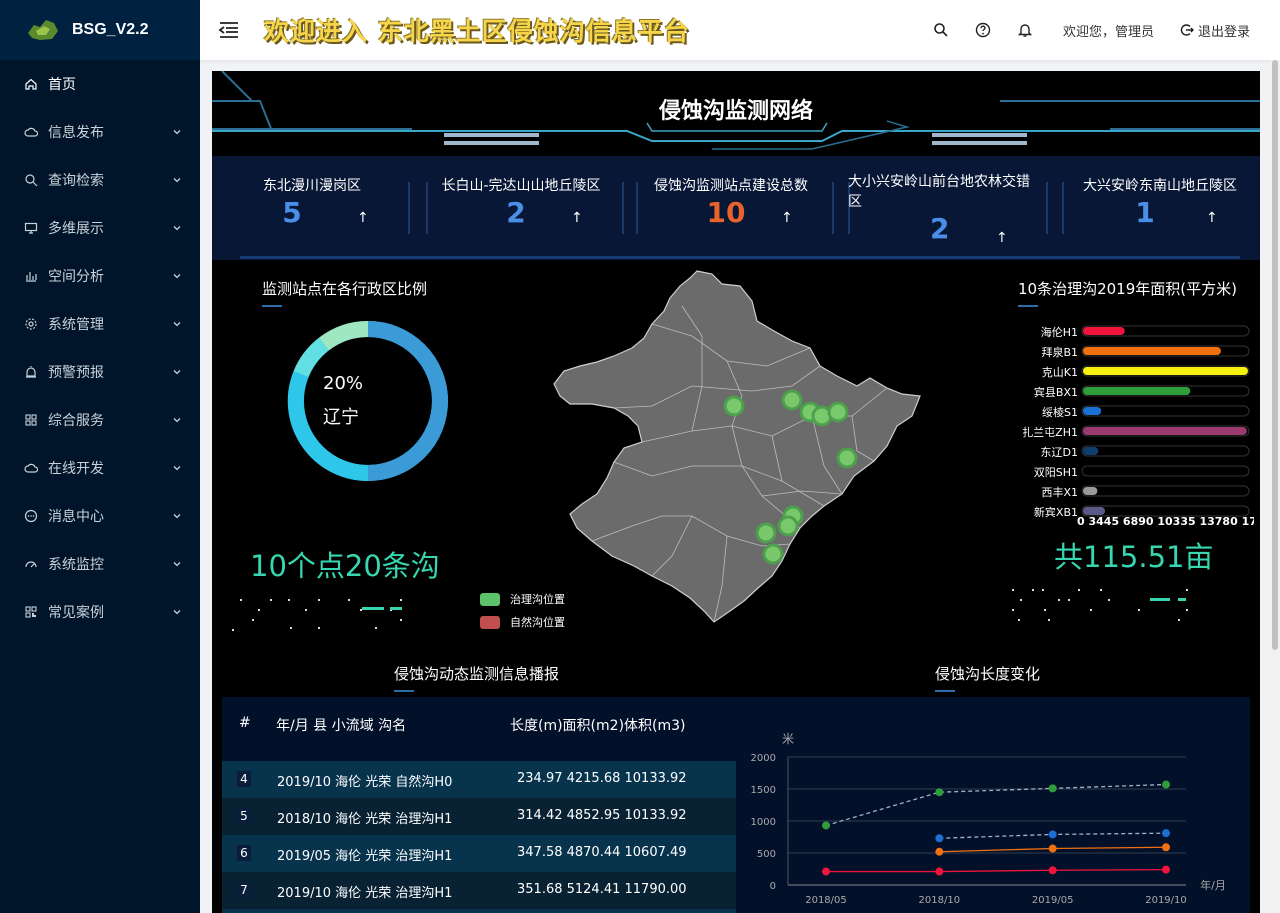  Describe the element at coordinates (100, 324) in the screenshot. I see `sidebar-item: 系统管理` at that location.